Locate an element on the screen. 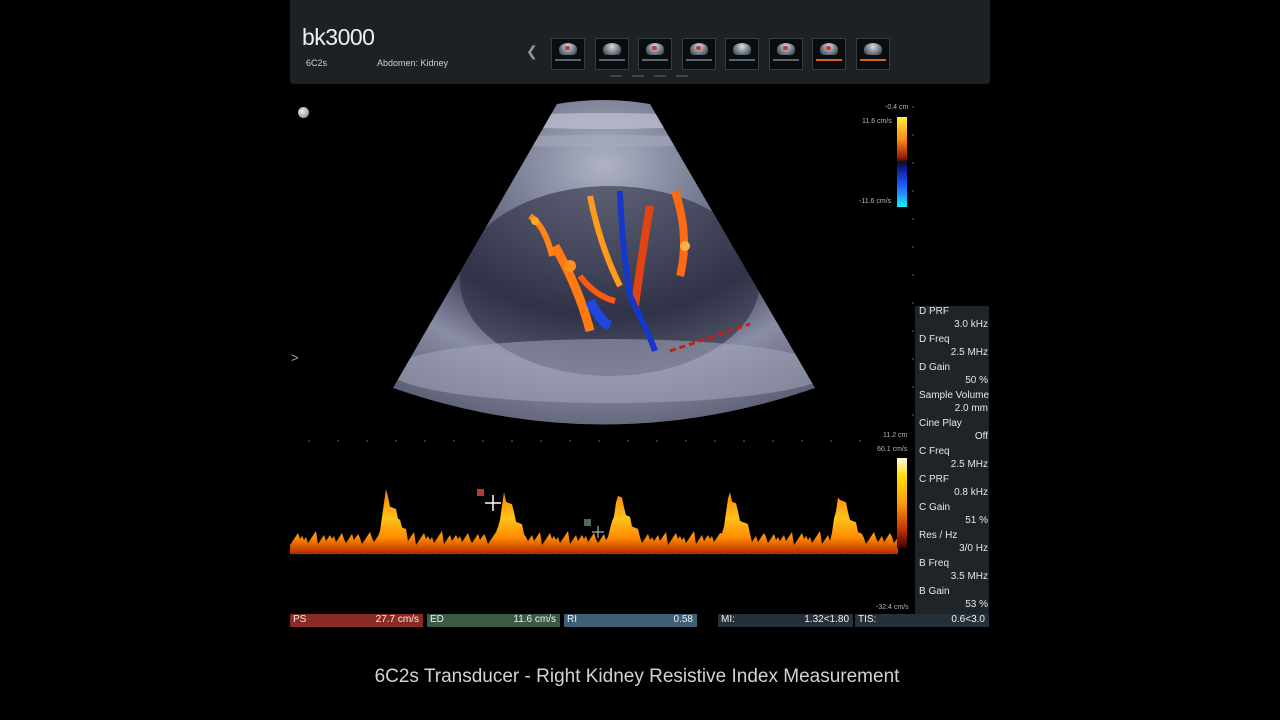 This screenshot has height=720, width=1280. panel-value: 3/0 Hz is located at coordinates (973, 548).